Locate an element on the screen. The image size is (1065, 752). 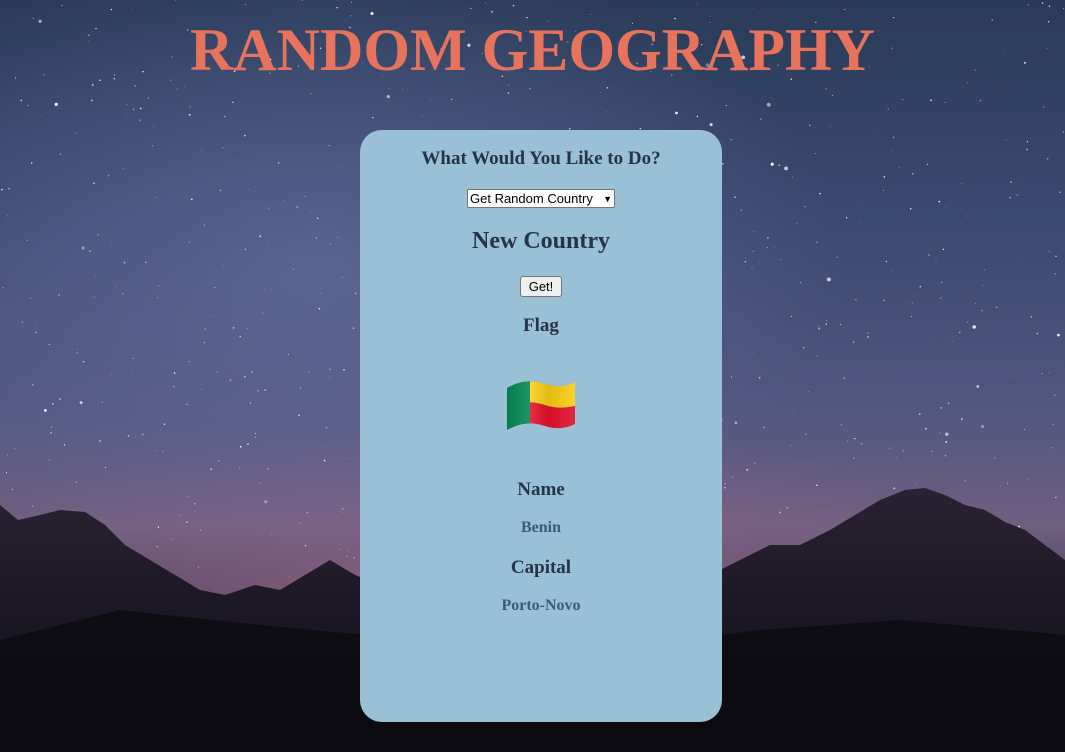
country-name-value: Benin is located at coordinates (540, 527).